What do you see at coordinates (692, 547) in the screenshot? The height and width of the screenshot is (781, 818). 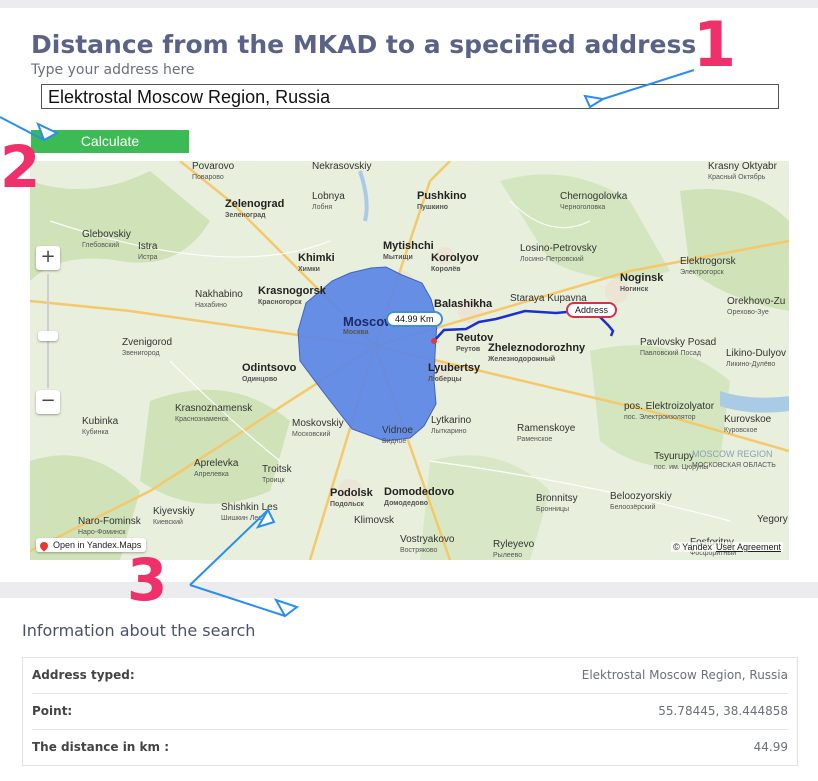 I see `copyright-text: © Yandex` at bounding box center [692, 547].